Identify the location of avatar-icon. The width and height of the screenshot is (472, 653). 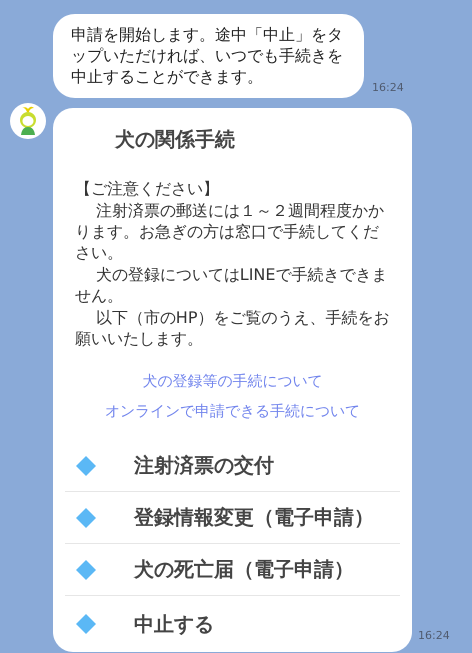
(28, 121).